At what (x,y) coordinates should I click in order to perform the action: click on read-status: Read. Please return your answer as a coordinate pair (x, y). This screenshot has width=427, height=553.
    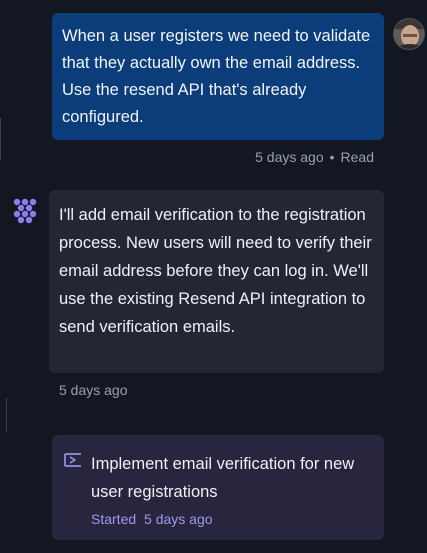
    Looking at the image, I should click on (357, 157).